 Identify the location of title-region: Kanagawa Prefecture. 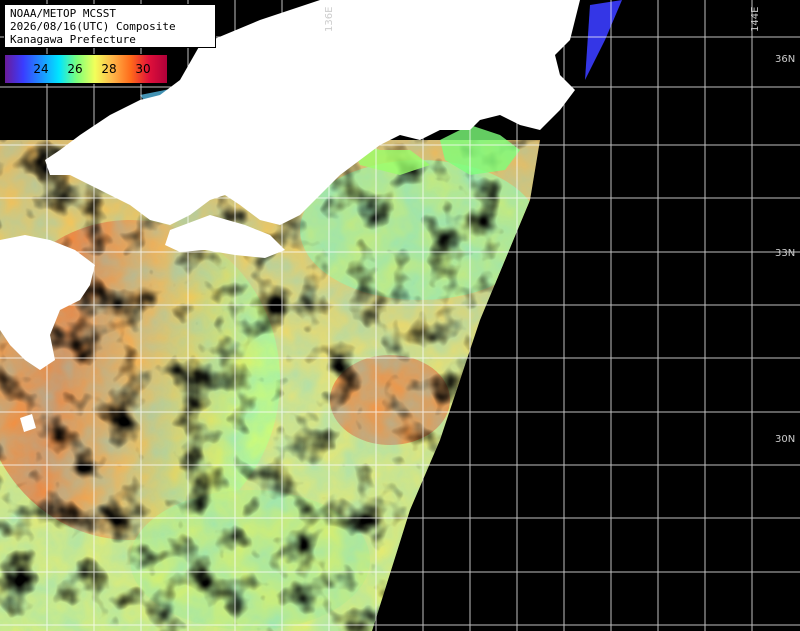
(73, 39).